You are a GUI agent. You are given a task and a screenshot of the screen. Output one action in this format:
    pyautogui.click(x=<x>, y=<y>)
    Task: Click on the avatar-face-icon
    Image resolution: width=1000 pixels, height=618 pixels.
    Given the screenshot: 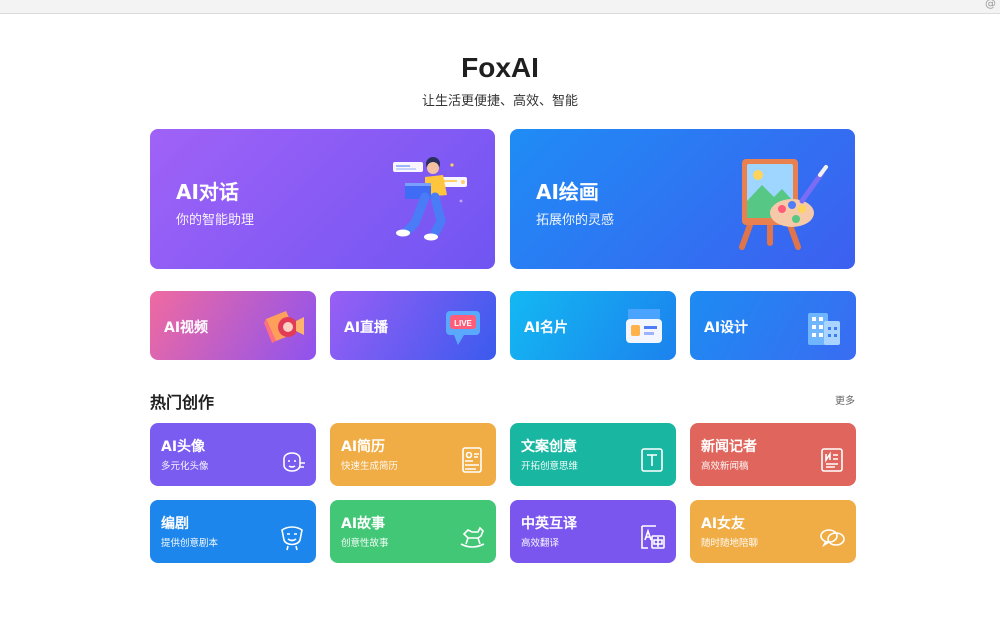 What is the action you would take?
    pyautogui.click(x=294, y=462)
    